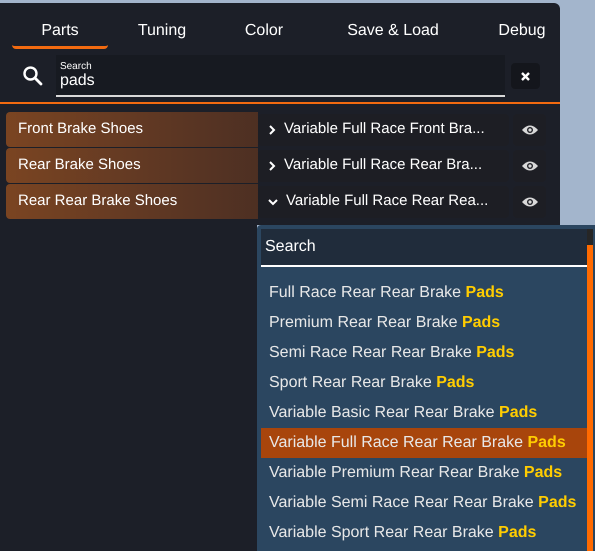  I want to click on dropdown-option: Full Race Rear Rear Brake Pads, so click(424, 293).